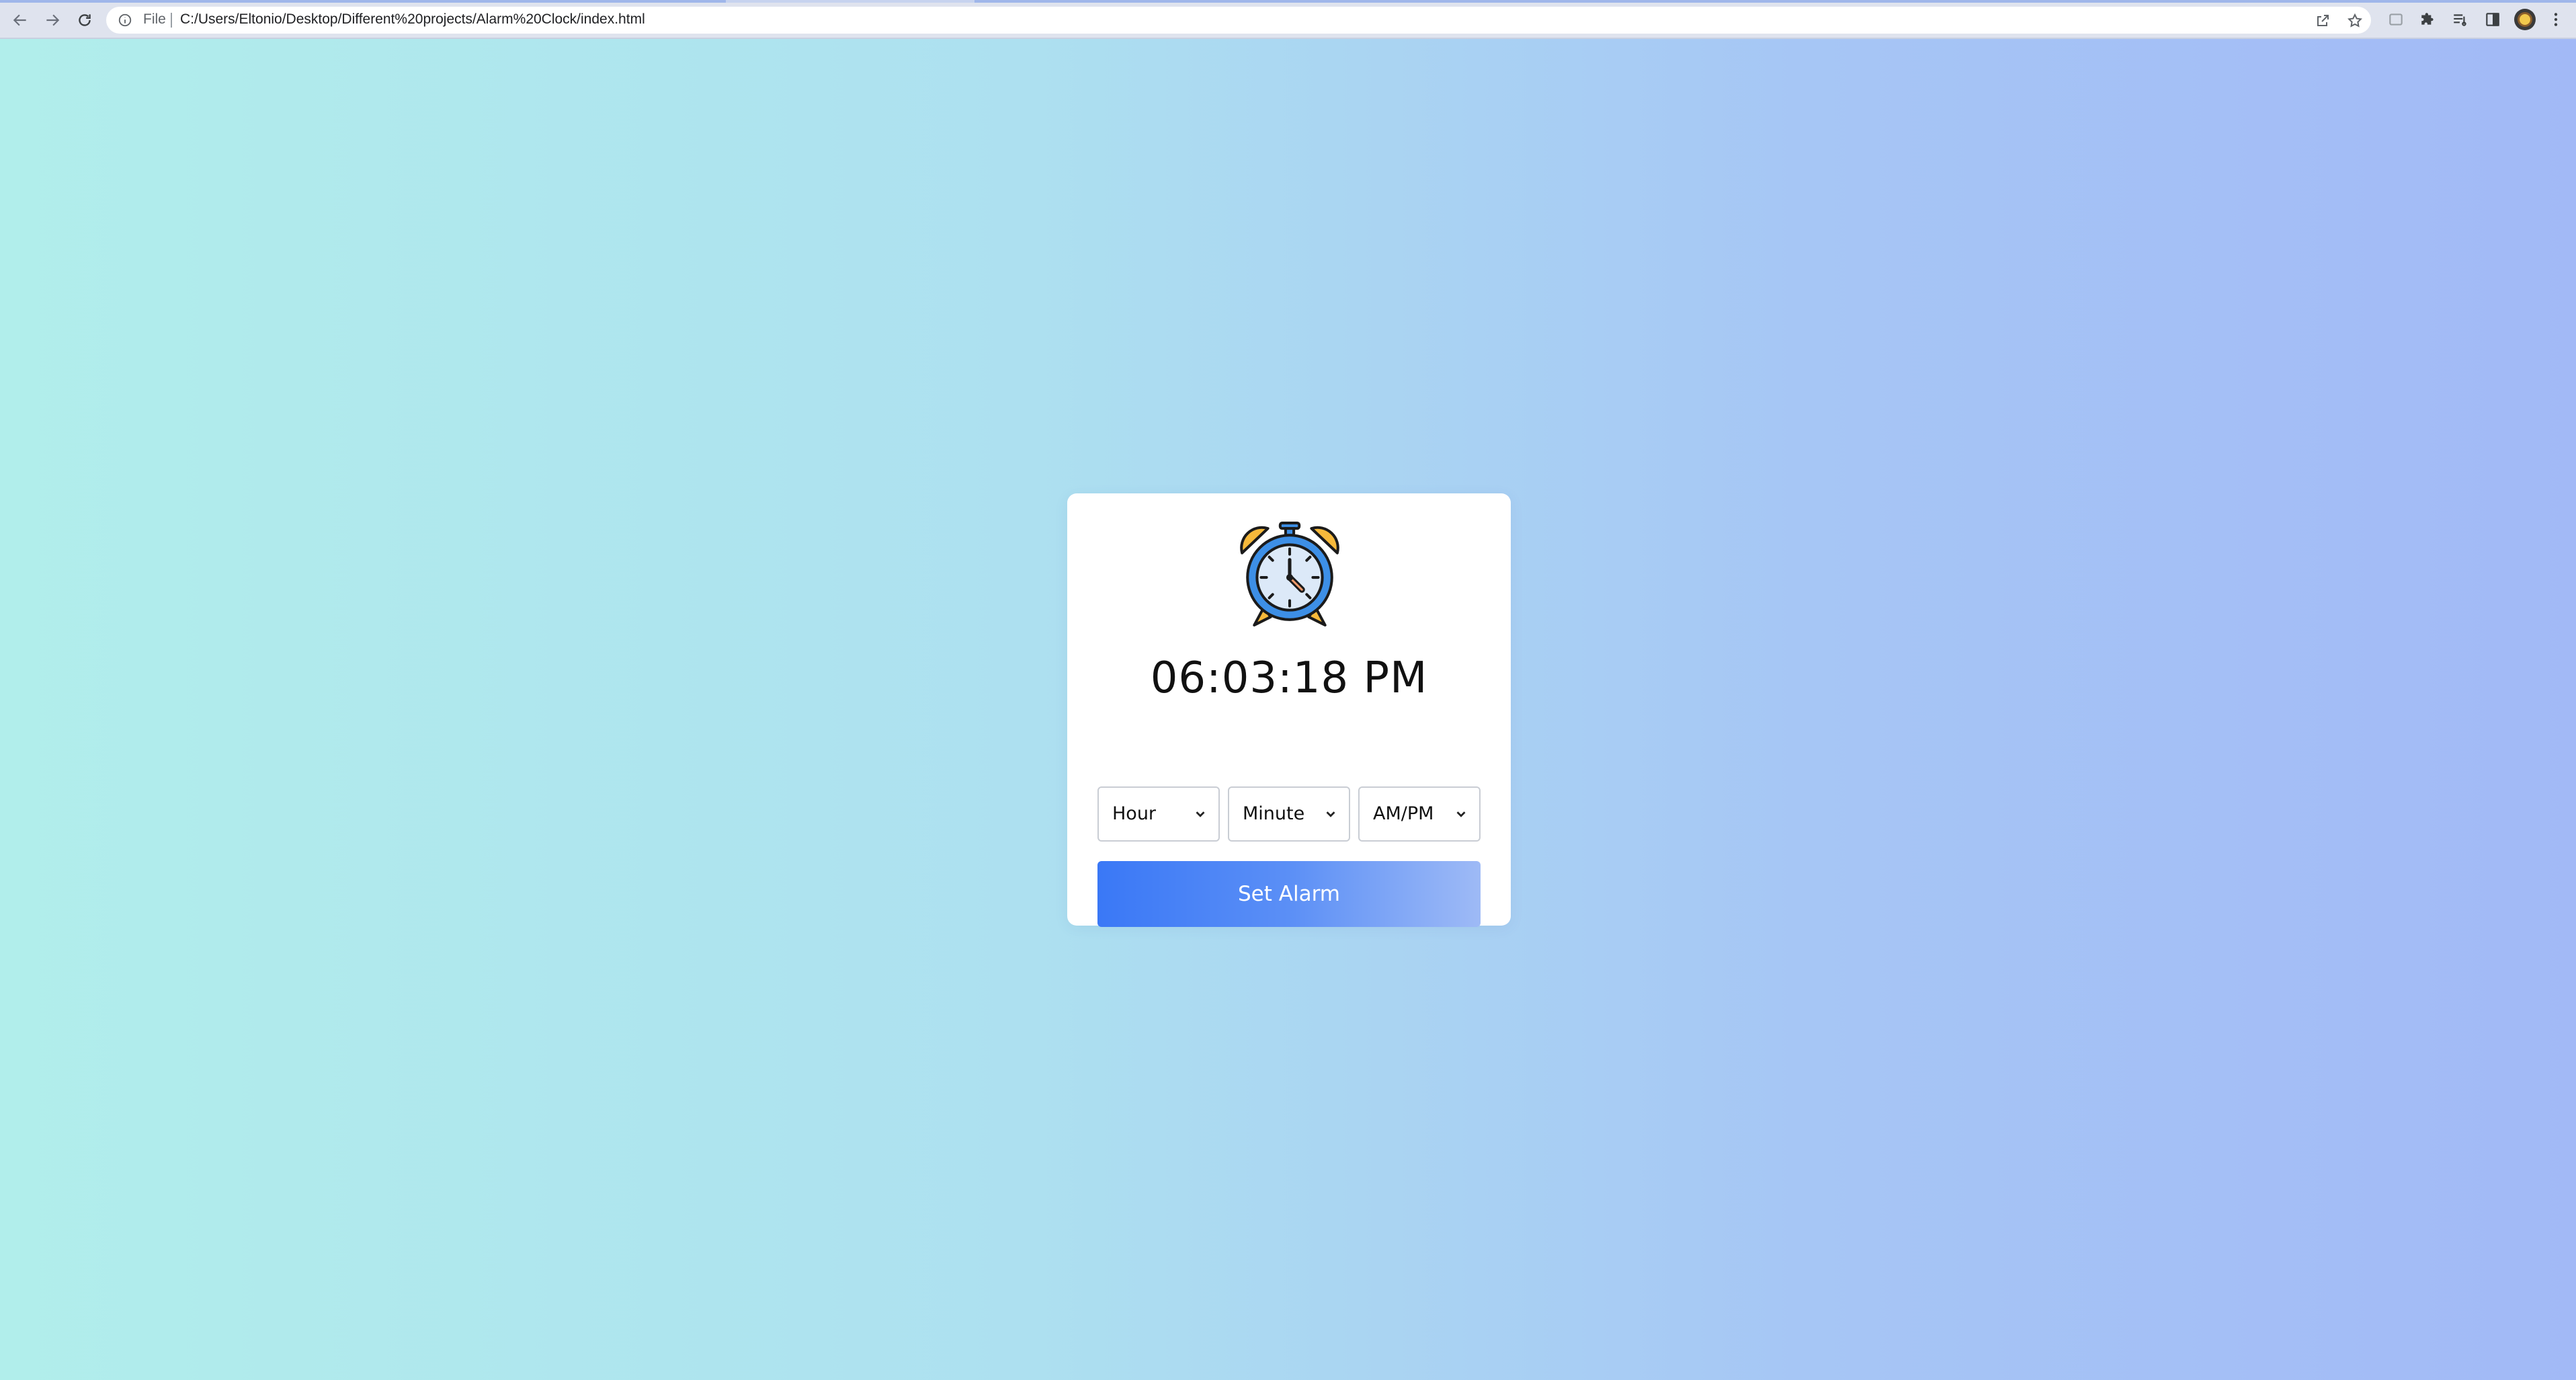 This screenshot has height=1380, width=2576. Describe the element at coordinates (1289, 678) in the screenshot. I see `current-time: 06:03:18 PM` at that location.